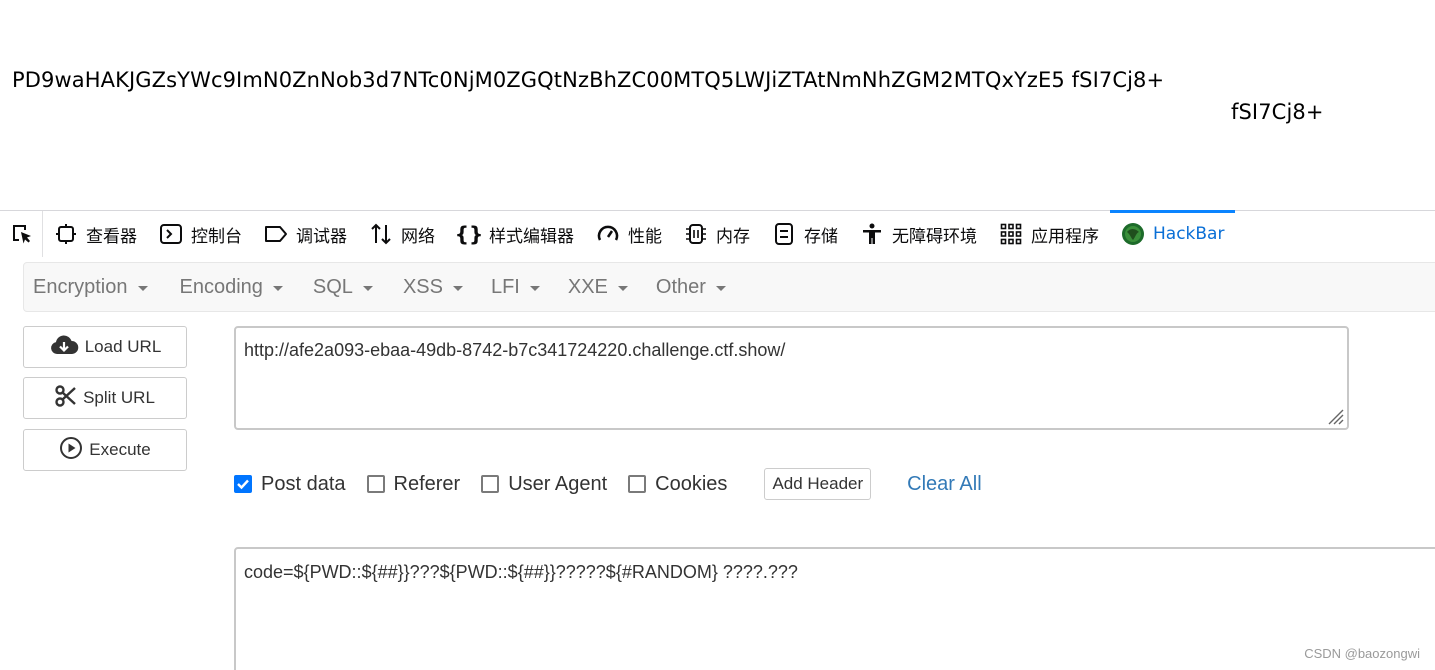 The image size is (1435, 670). I want to click on tab-debugger: 调试器, so click(305, 234).